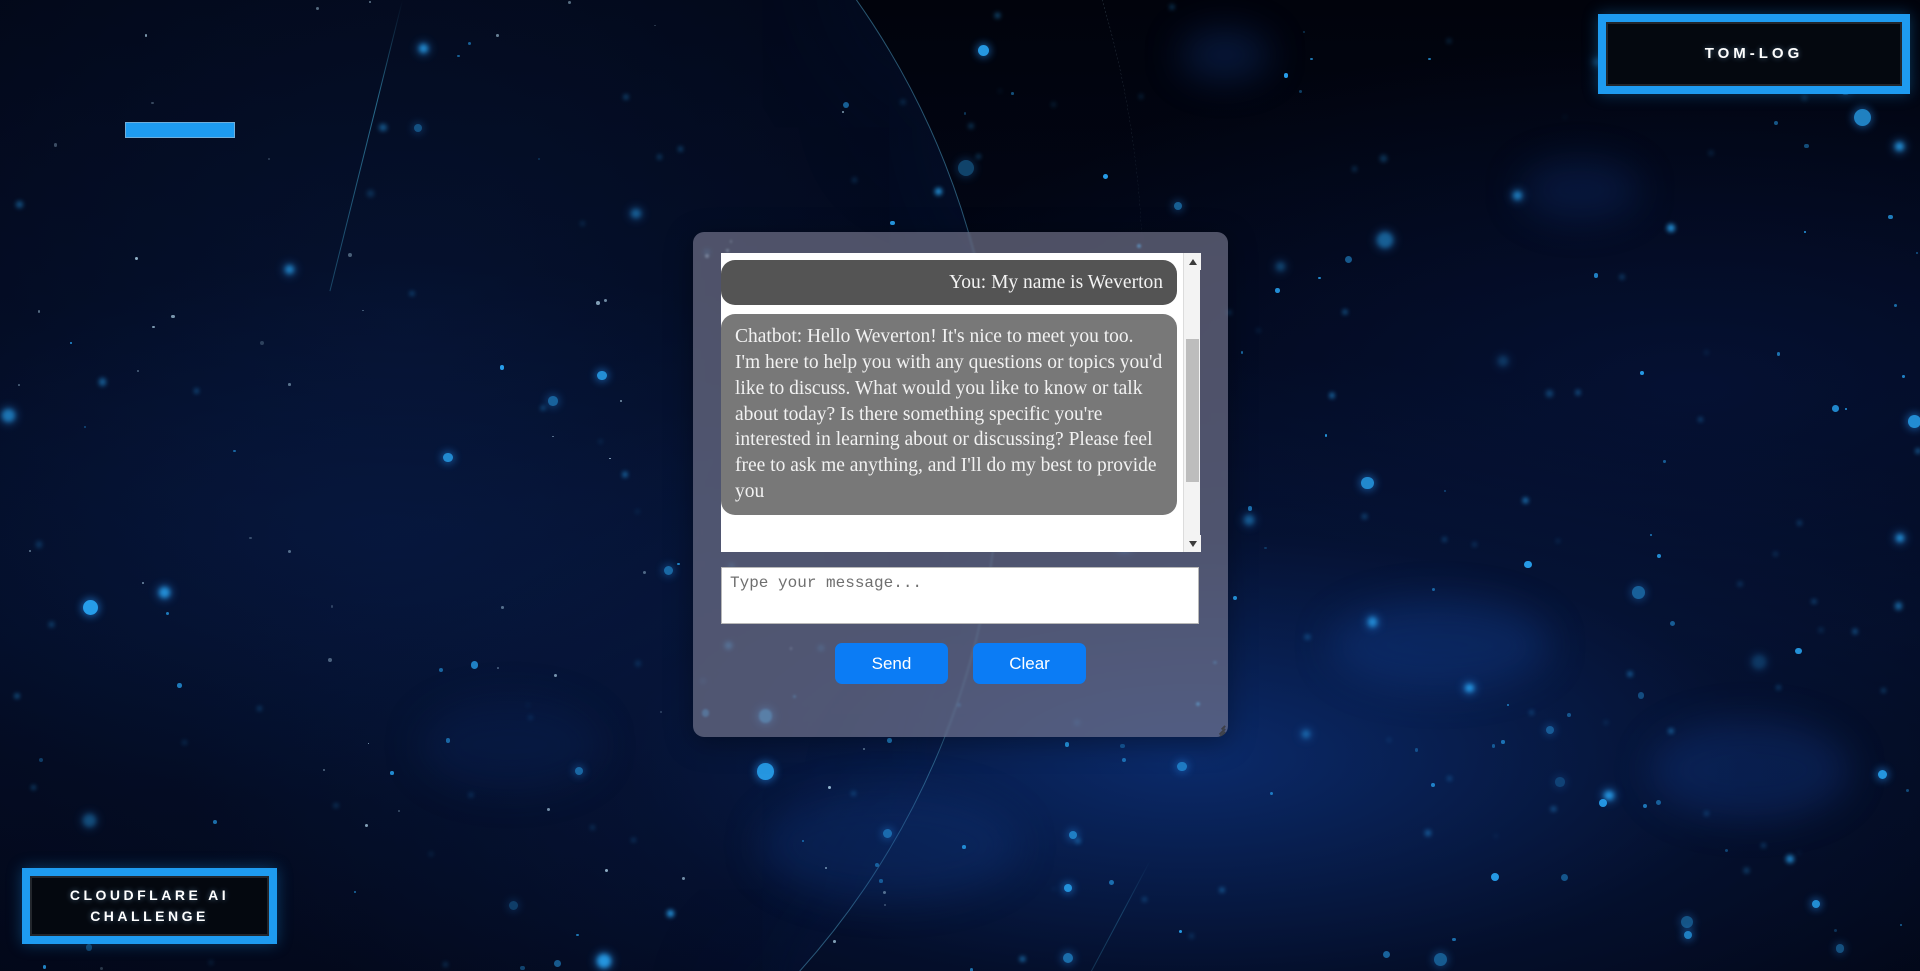  What do you see at coordinates (1754, 54) in the screenshot?
I see `badge-tom-log: TOM-LOG` at bounding box center [1754, 54].